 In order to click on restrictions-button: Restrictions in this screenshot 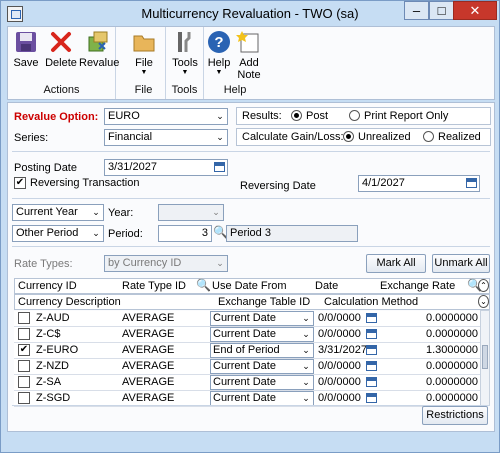, I will do `click(455, 415)`.